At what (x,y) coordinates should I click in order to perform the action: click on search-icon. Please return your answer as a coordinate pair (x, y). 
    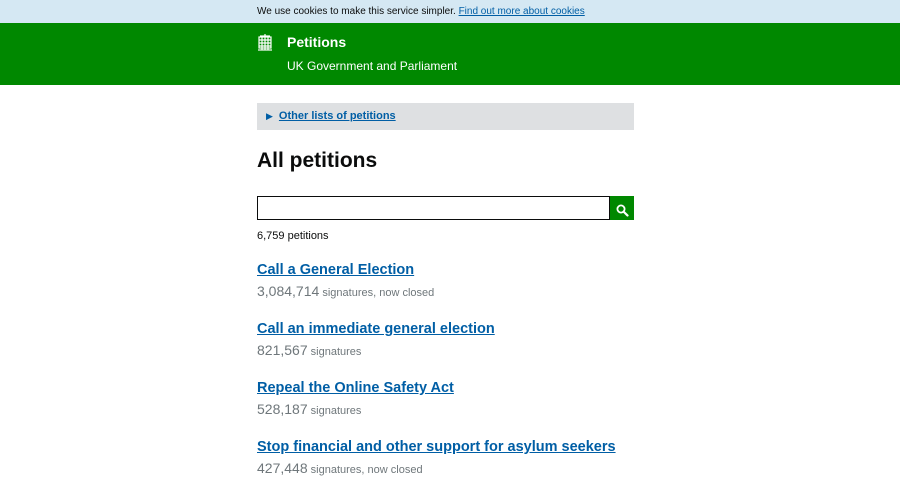
    Looking at the image, I should click on (622, 210).